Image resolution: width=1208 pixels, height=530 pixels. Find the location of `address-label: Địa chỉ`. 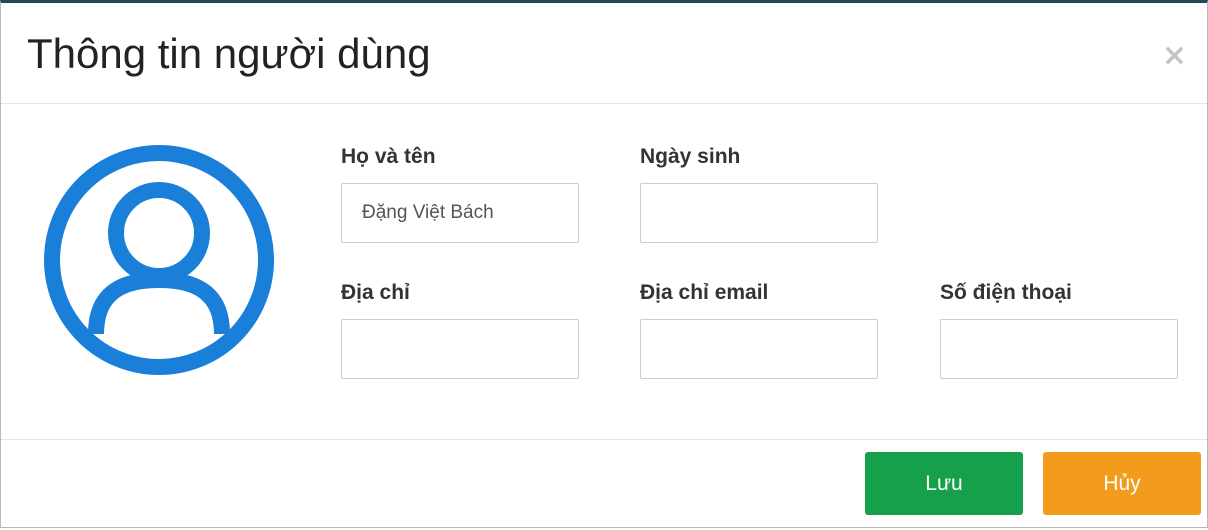

address-label: Địa chỉ is located at coordinates (375, 292).